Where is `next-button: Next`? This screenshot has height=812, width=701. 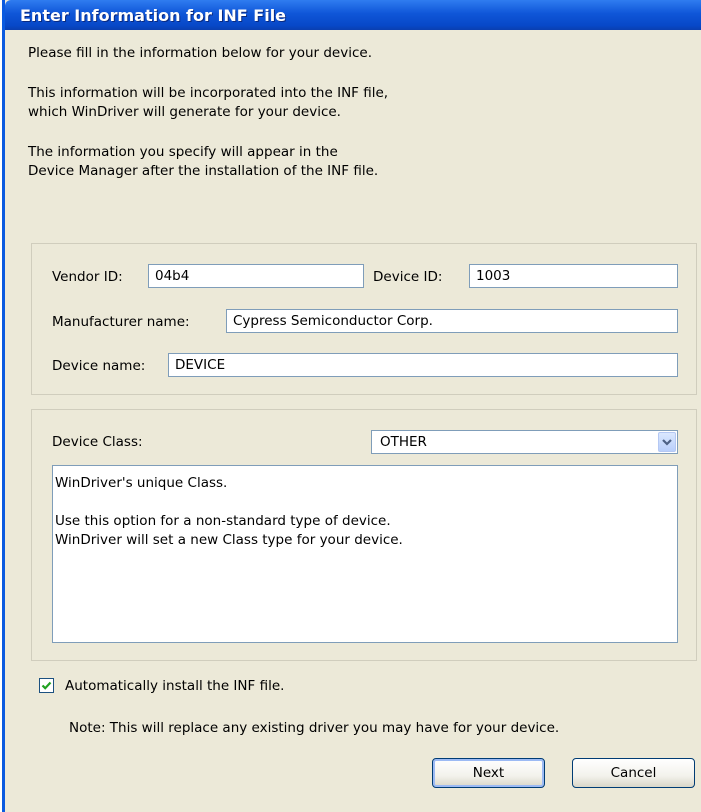 next-button: Next is located at coordinates (488, 773).